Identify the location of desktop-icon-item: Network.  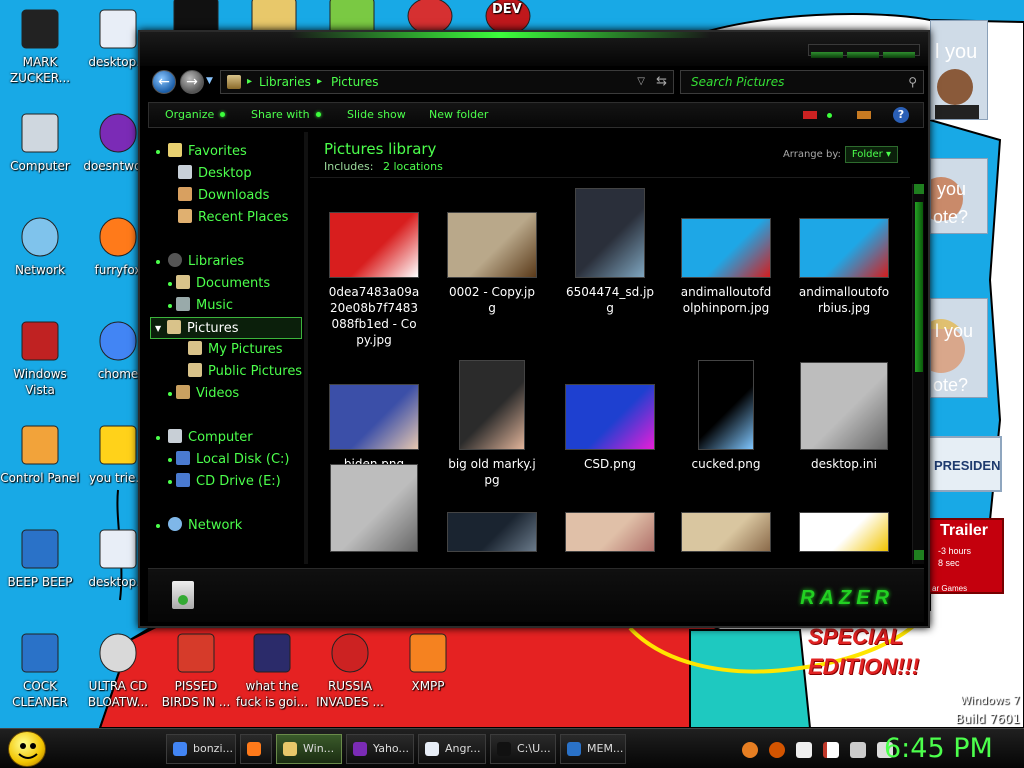
(40, 246).